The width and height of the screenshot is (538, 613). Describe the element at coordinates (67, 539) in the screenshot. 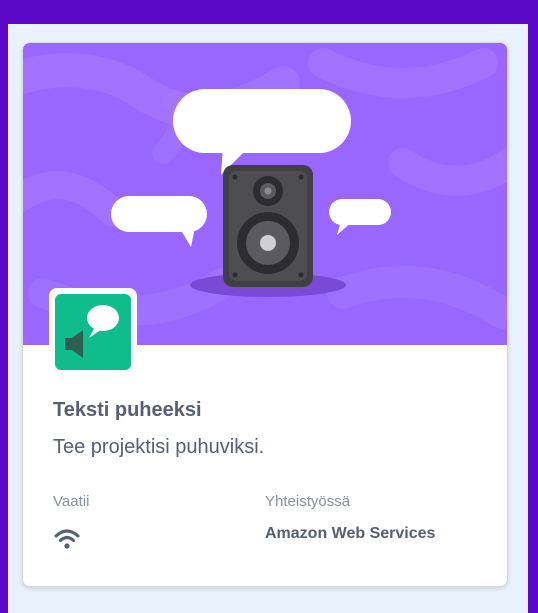

I see `wifi-icon` at that location.